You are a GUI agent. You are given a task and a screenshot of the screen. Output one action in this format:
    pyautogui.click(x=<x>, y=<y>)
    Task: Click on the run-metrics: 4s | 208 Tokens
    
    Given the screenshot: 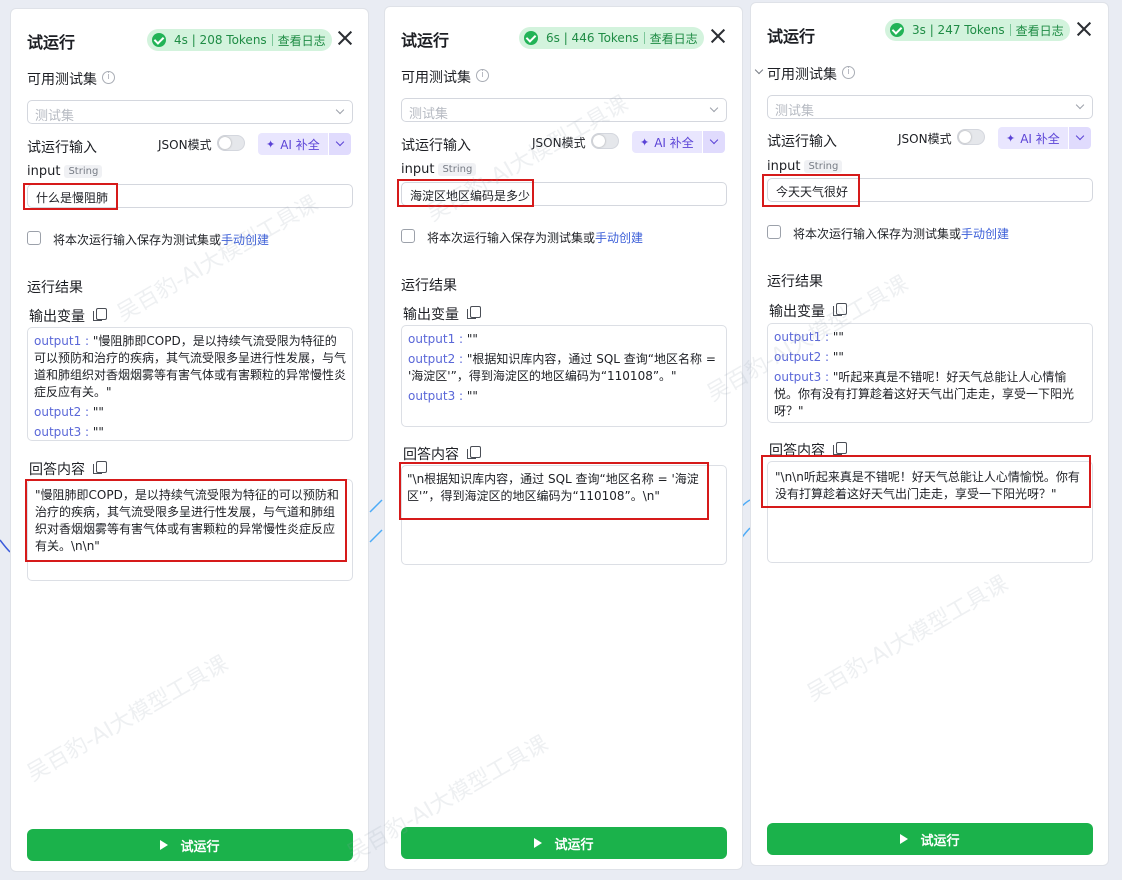 What is the action you would take?
    pyautogui.click(x=220, y=40)
    